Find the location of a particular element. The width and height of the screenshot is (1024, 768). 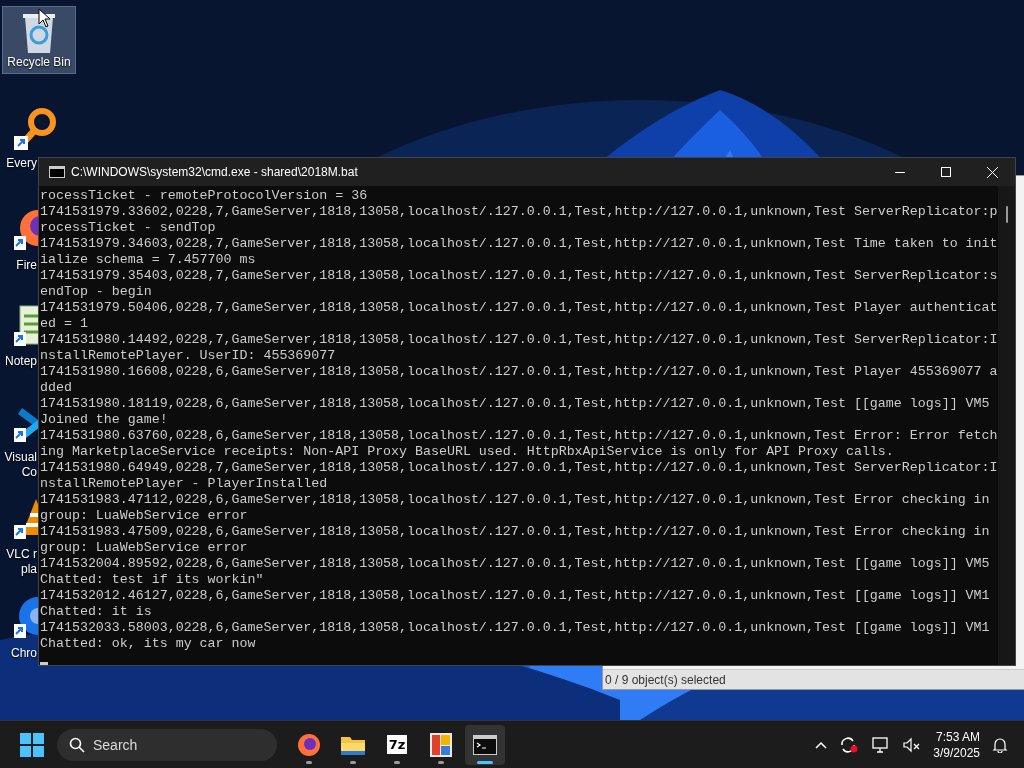

search-field: Search is located at coordinates (167, 744).